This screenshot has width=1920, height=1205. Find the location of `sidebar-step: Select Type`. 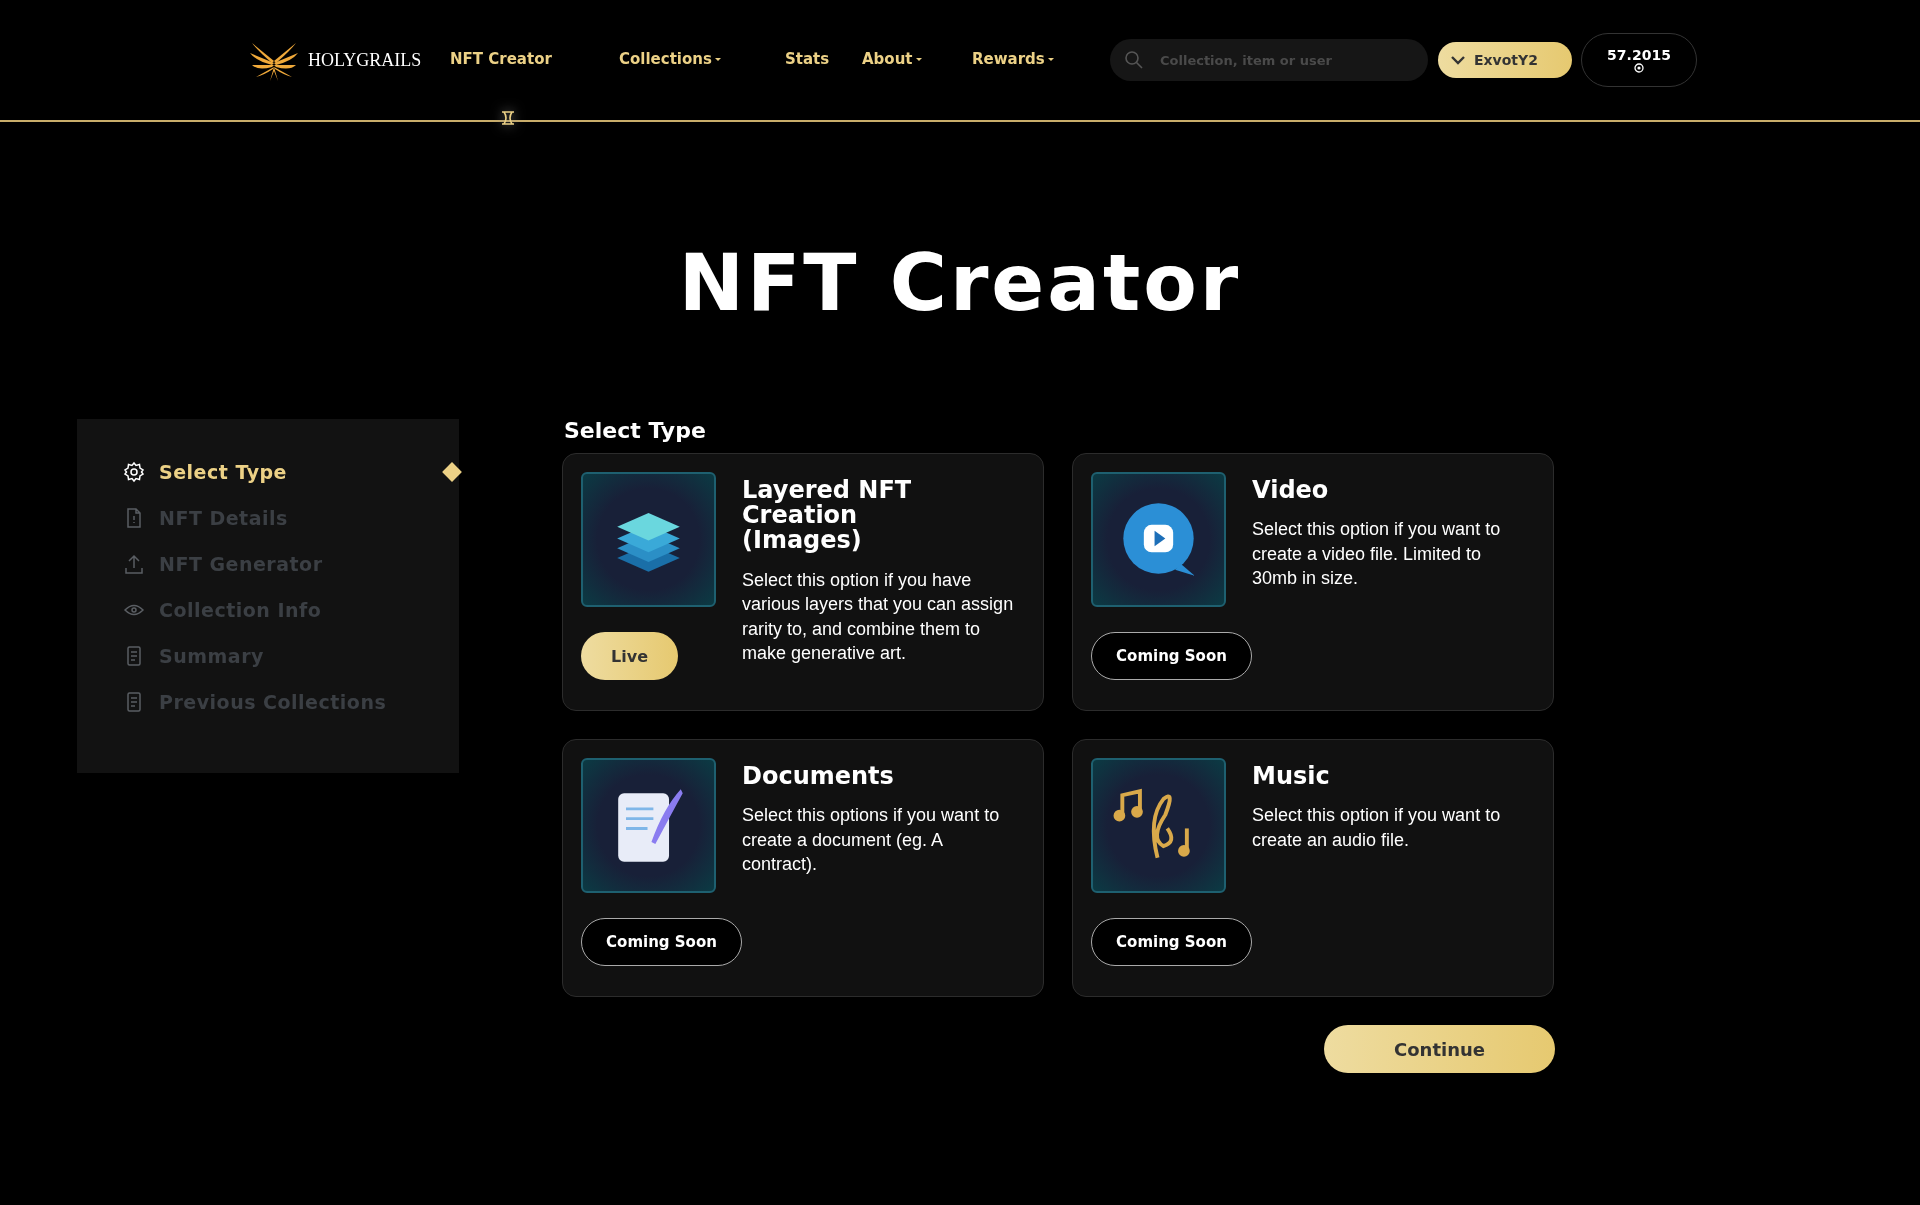

sidebar-step: Select Type is located at coordinates (291, 472).